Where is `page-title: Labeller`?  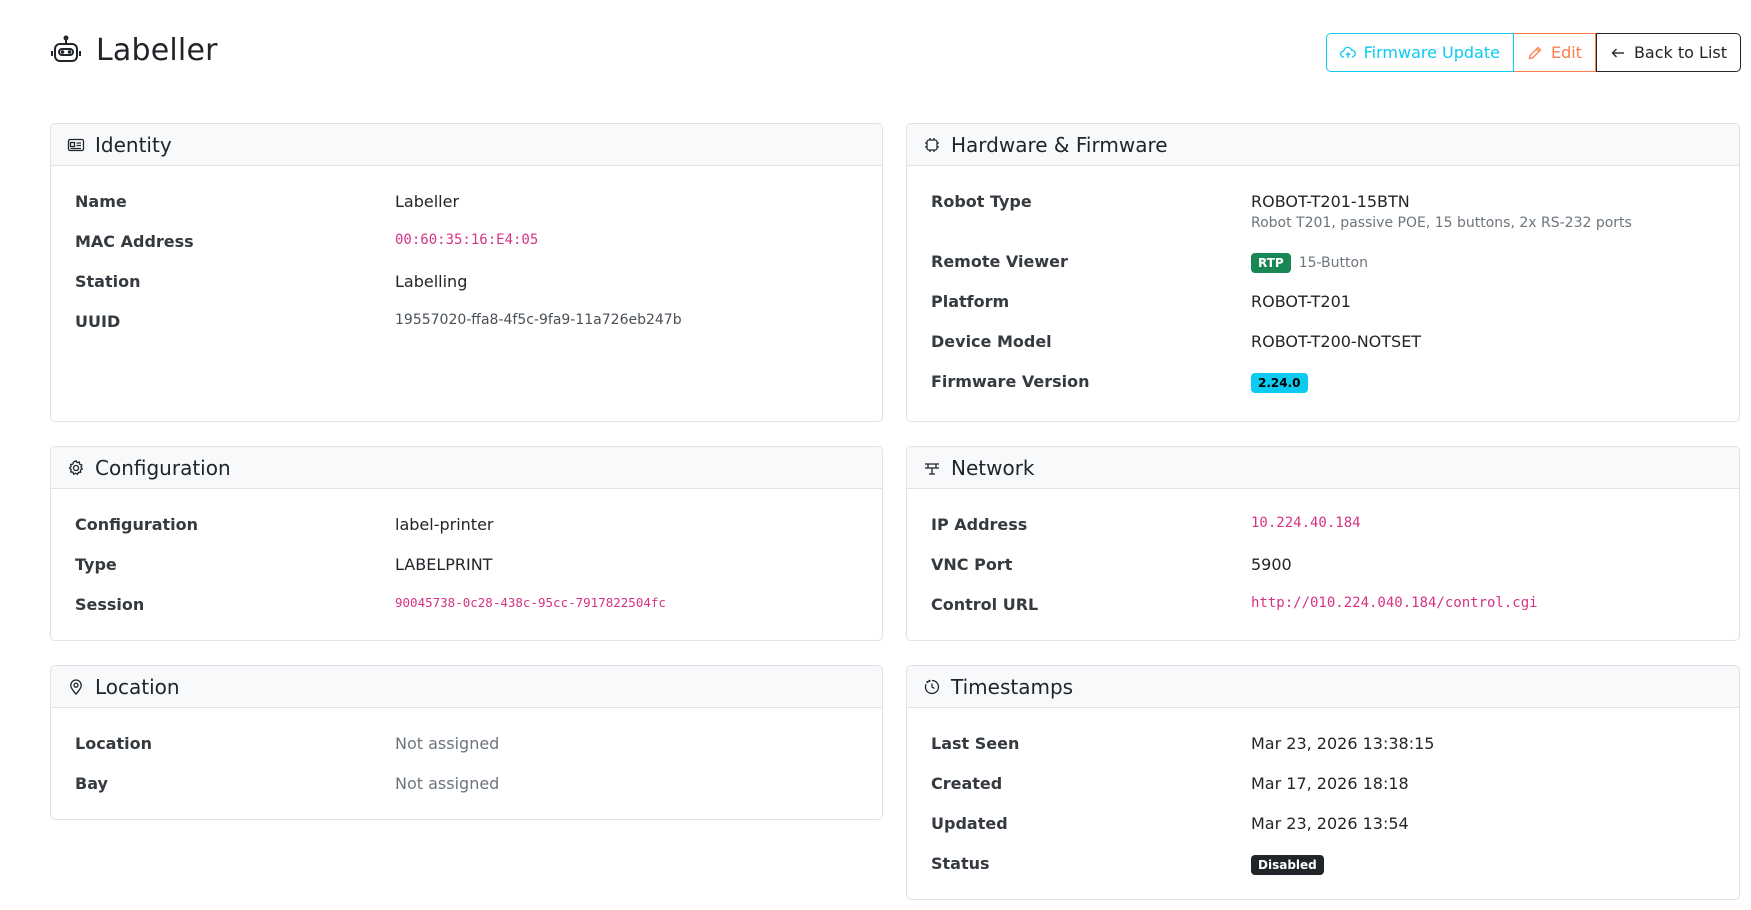 page-title: Labeller is located at coordinates (157, 50).